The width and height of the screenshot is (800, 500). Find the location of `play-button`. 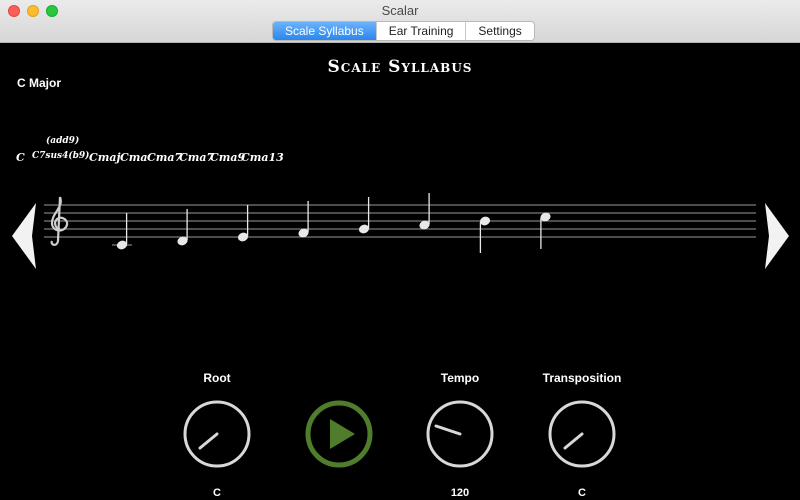

play-button is located at coordinates (339, 434).